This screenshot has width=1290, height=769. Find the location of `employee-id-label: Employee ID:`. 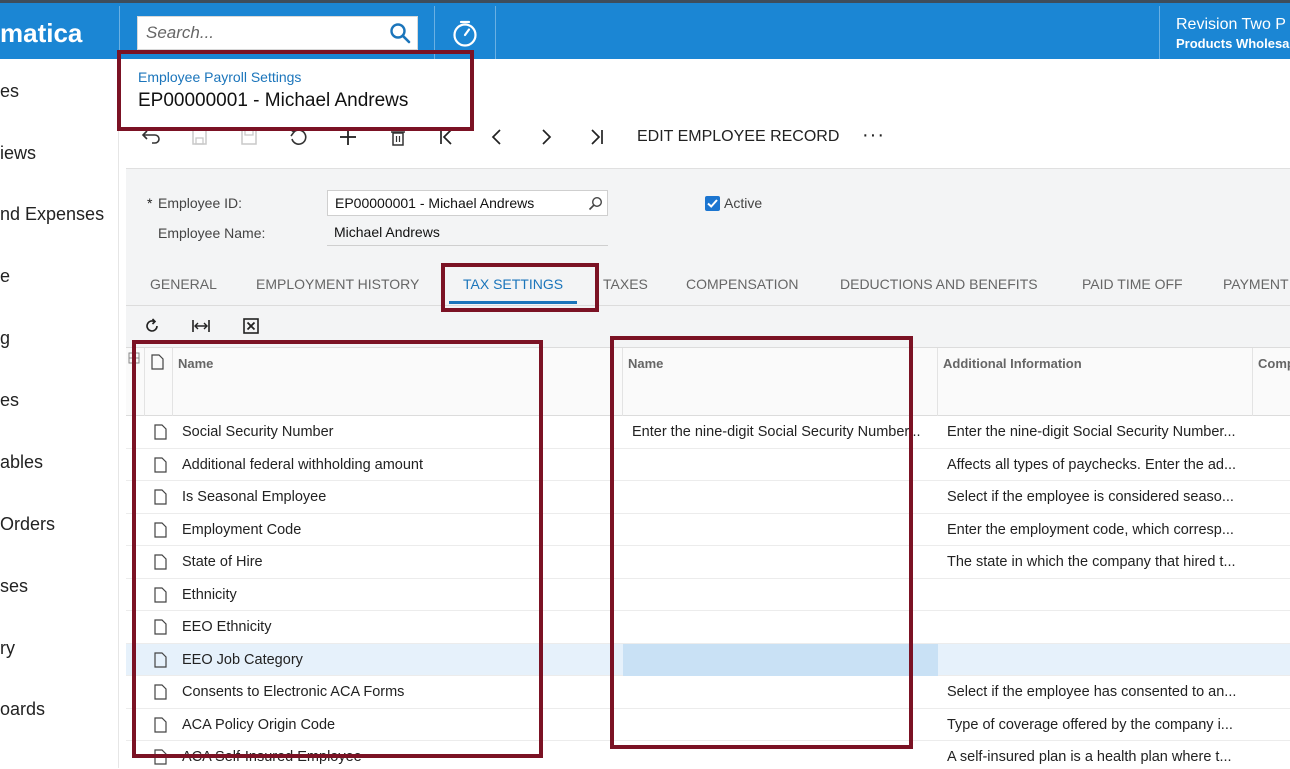

employee-id-label: Employee ID: is located at coordinates (200, 203).